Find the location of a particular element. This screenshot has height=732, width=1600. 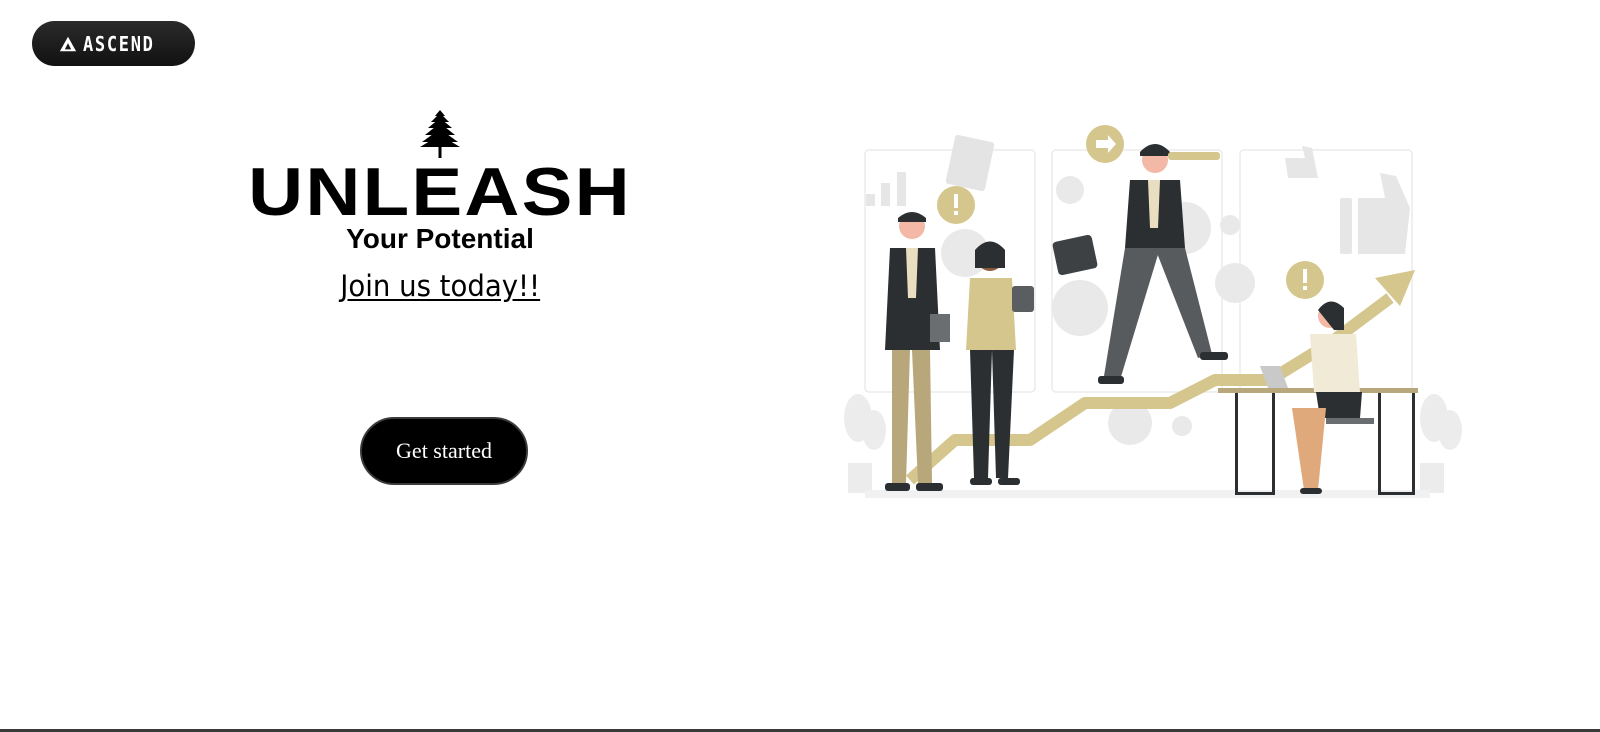

alert-bubble-icon is located at coordinates (956, 205).